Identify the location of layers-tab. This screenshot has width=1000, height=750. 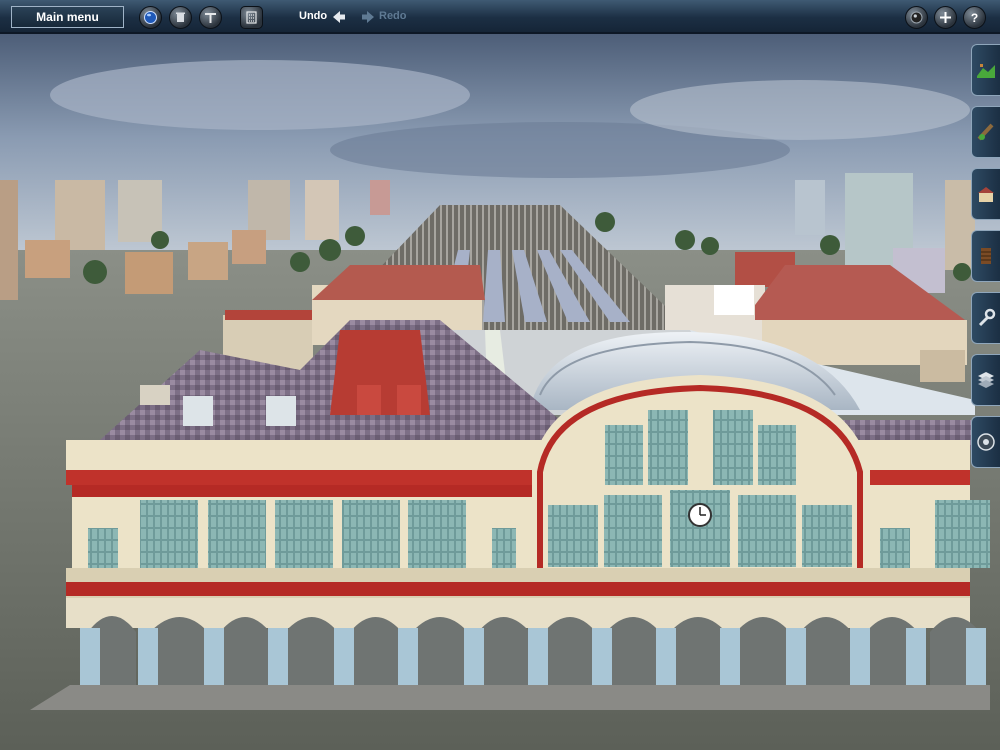
(985, 380).